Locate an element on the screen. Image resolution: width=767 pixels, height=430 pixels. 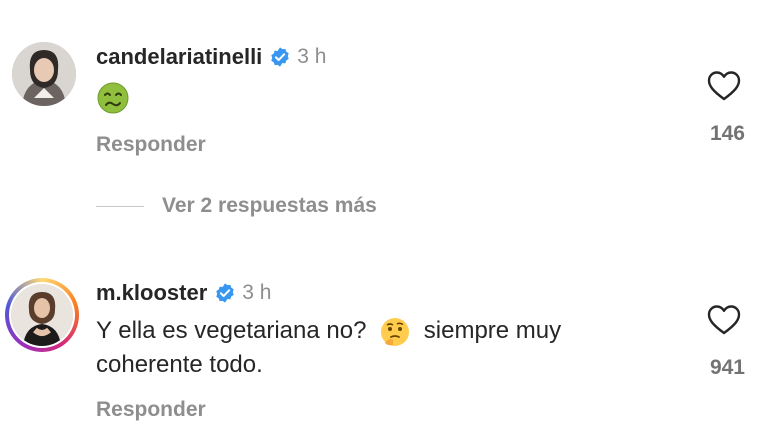
comment-text-part1: Y ella es vegetariana no? is located at coordinates (231, 330).